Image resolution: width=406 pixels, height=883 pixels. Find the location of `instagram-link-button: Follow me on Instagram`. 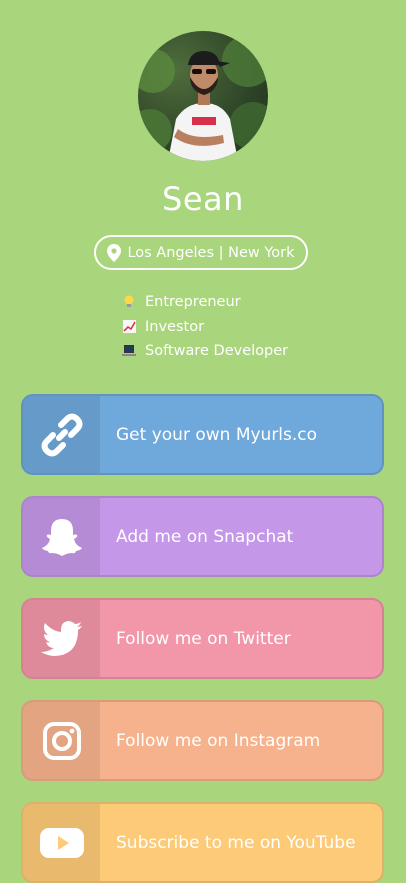

instagram-link-button: Follow me on Instagram is located at coordinates (202, 740).